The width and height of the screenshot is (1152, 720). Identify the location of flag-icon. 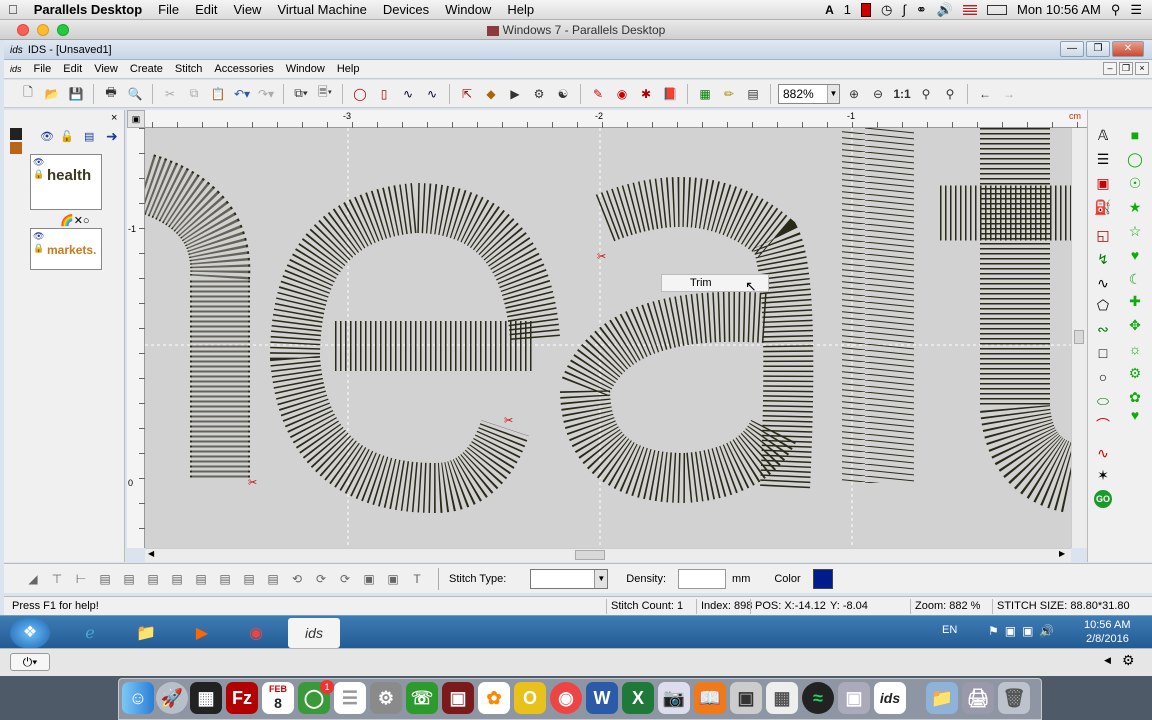
(969, 9).